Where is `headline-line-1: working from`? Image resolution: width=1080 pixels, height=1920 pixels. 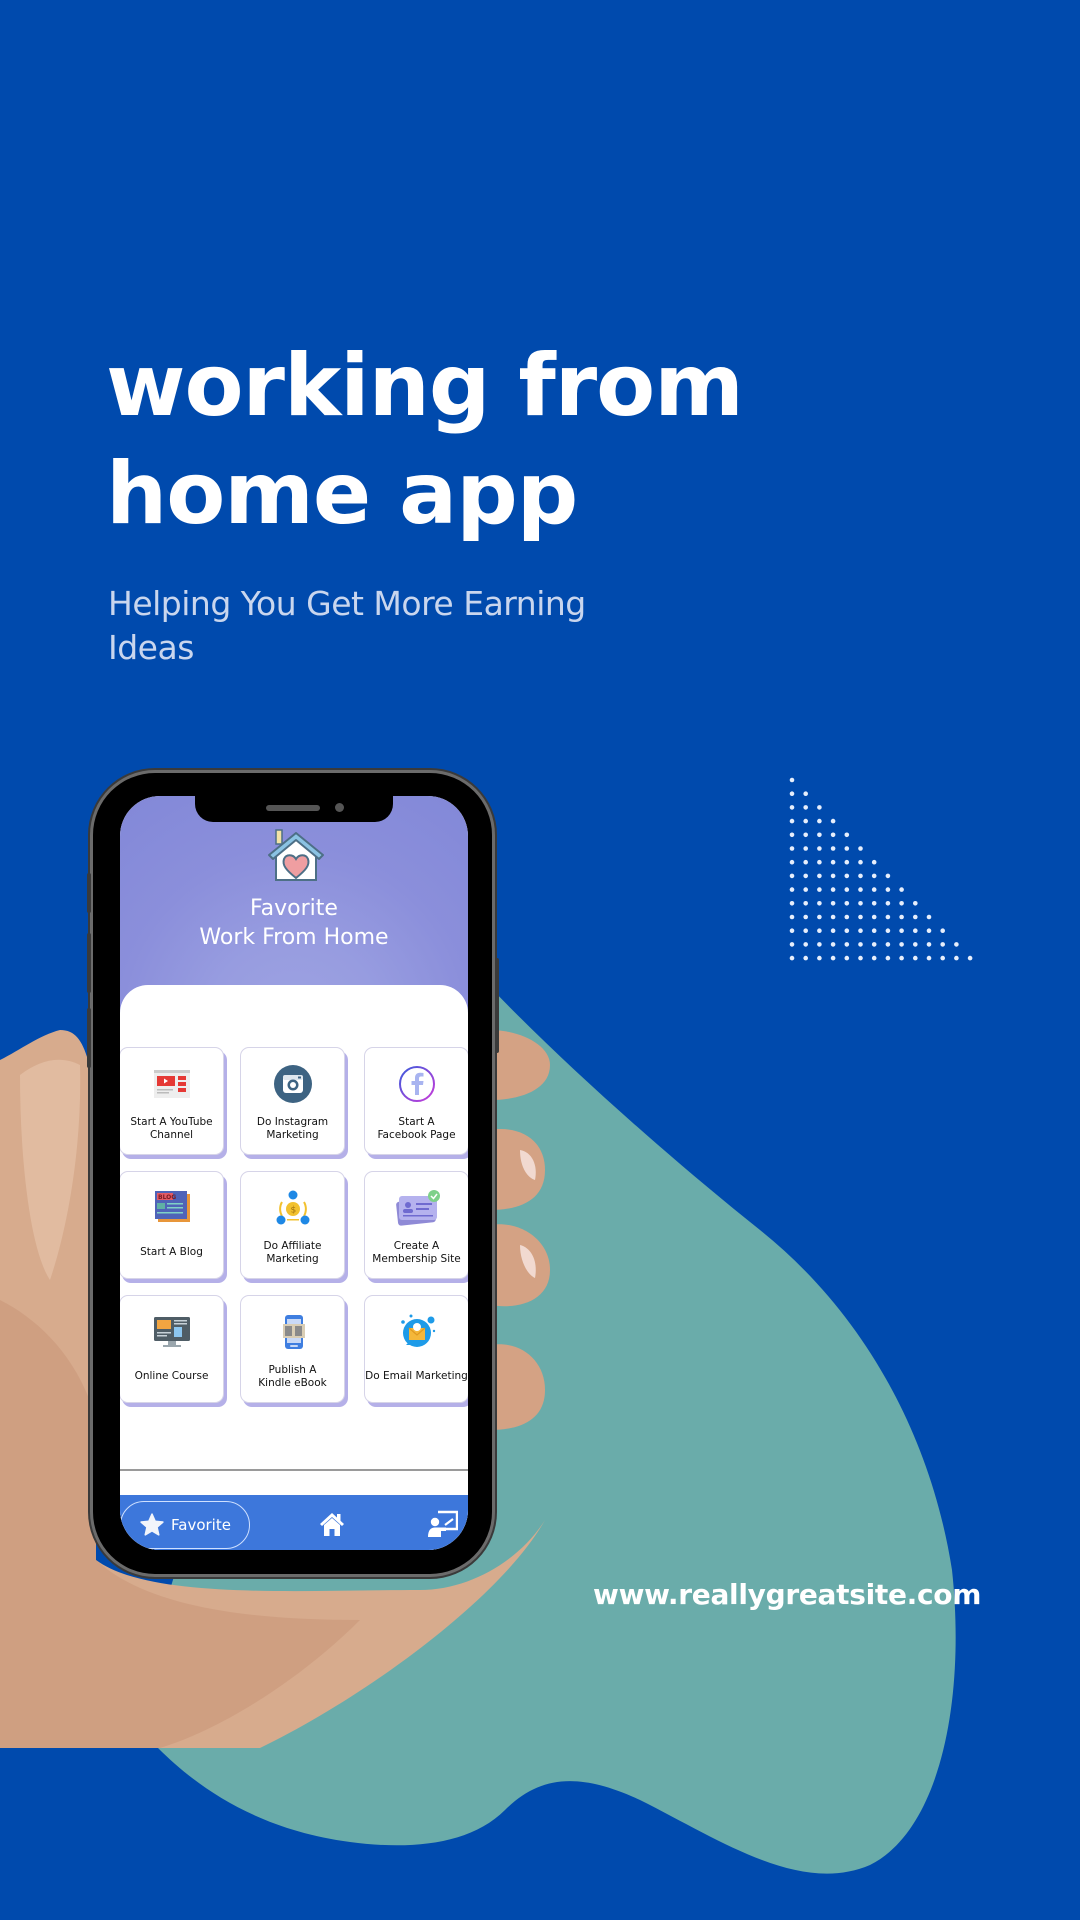
headline-line-1: working from is located at coordinates (425, 386).